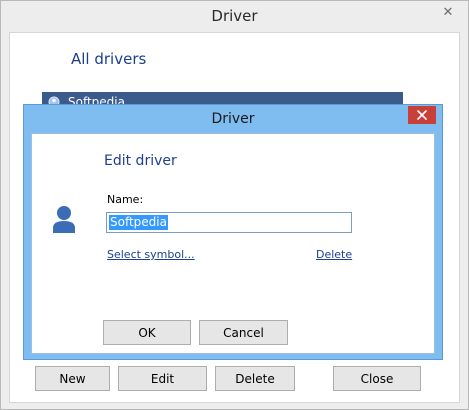  Describe the element at coordinates (64, 219) in the screenshot. I see `person-icon` at that location.